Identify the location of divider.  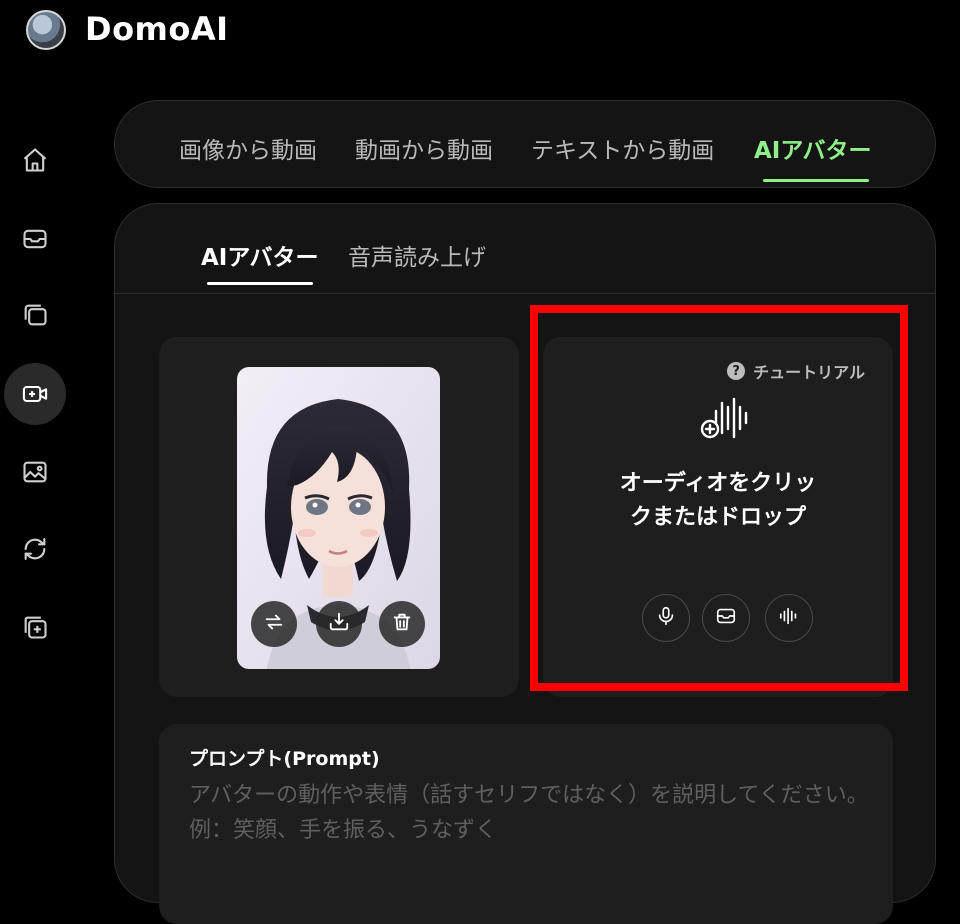
(525, 293).